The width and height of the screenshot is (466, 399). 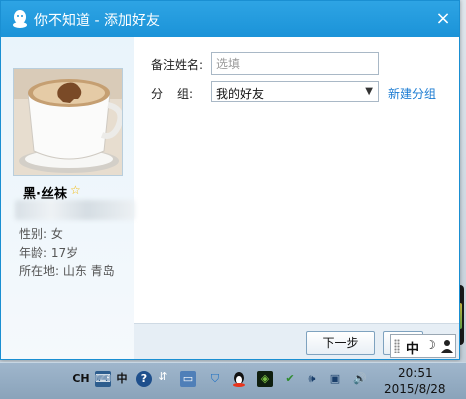 I want to click on security-shield-icon: ⛉, so click(x=215, y=379).